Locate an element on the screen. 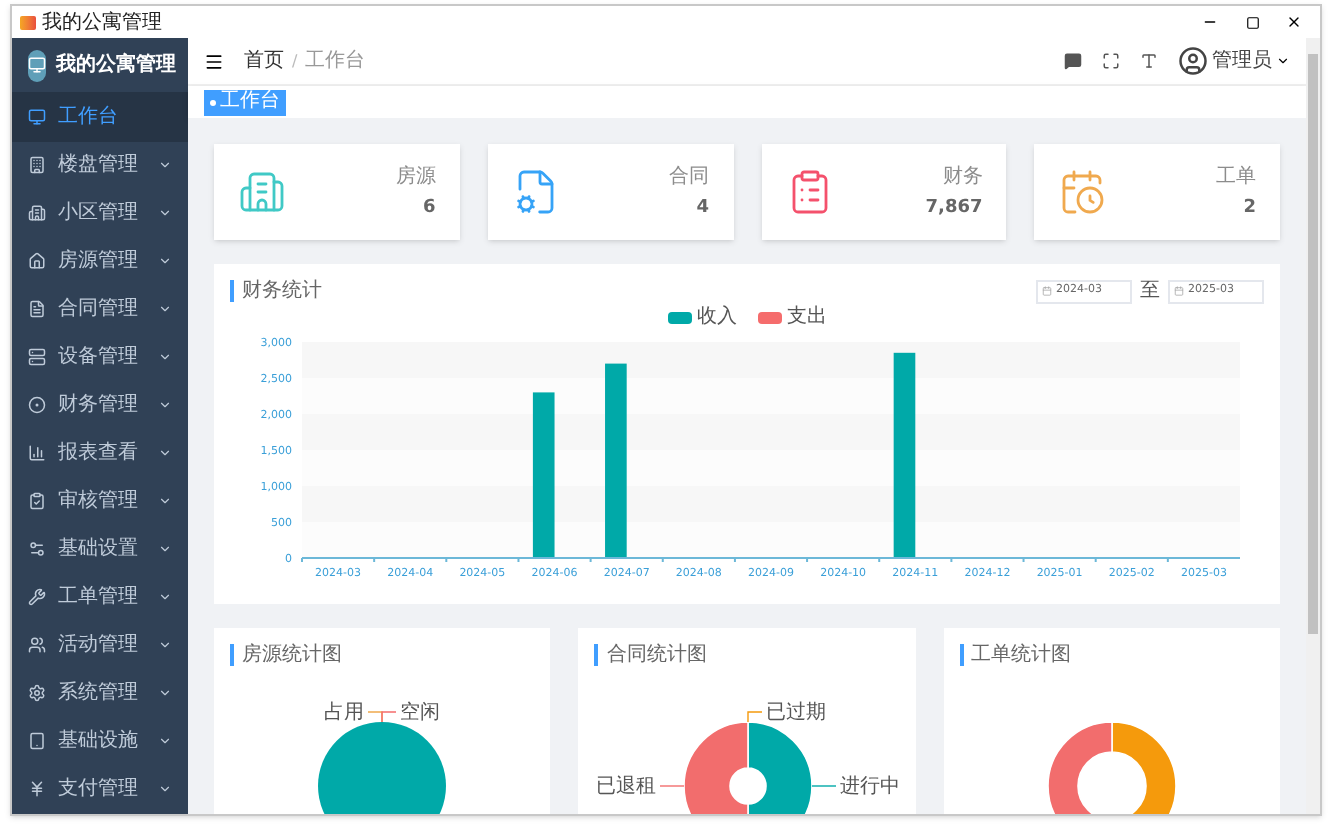 This screenshot has height=832, width=1344. maximize-icon is located at coordinates (1252, 22).